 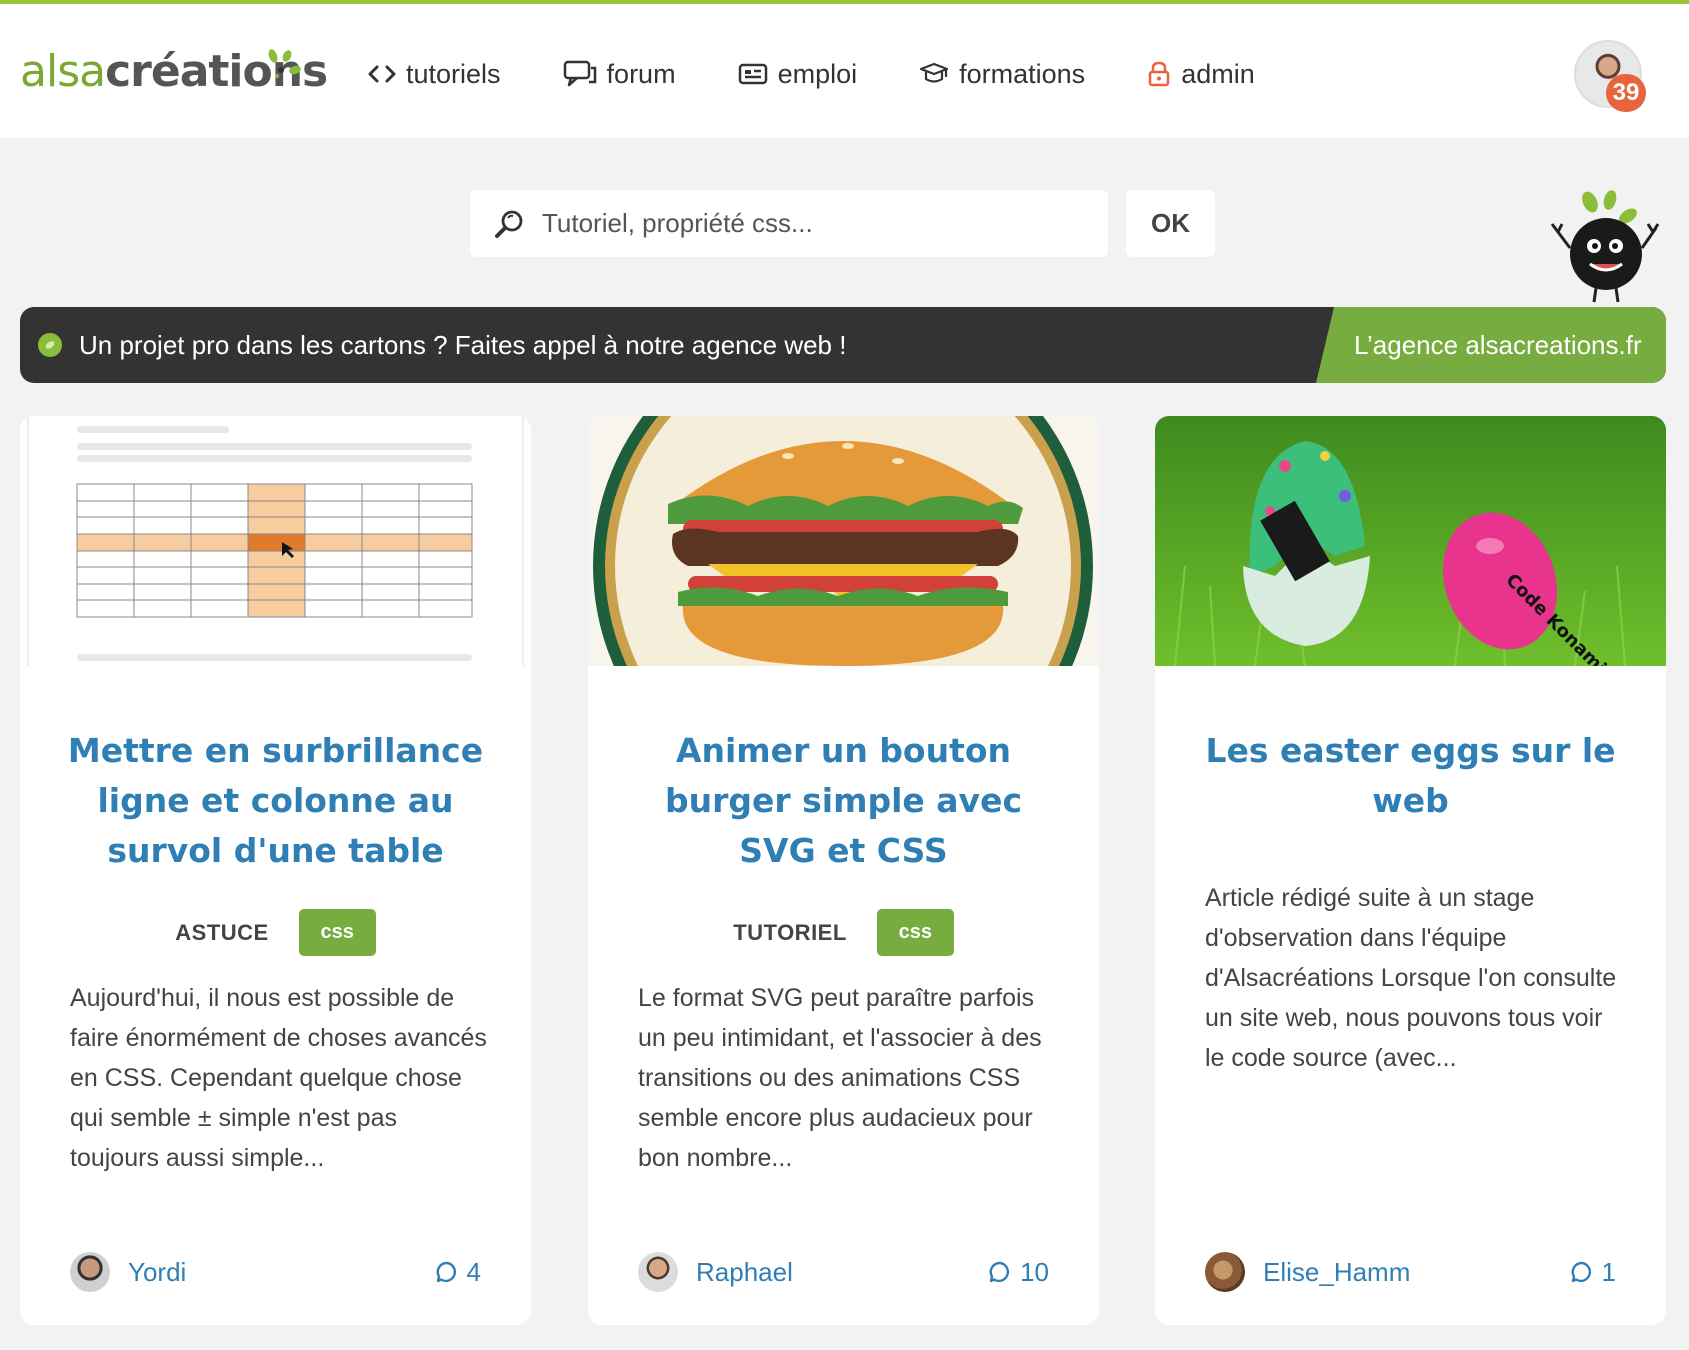 What do you see at coordinates (1491, 345) in the screenshot?
I see `agency-link: L’agence alsacreations.fr` at bounding box center [1491, 345].